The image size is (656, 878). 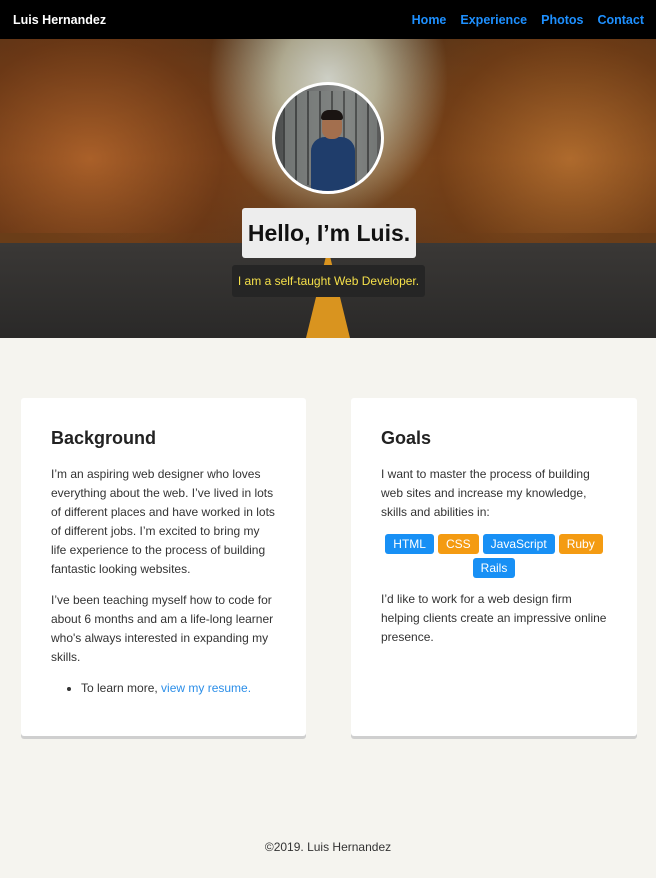 I want to click on nav-link-contact: Contact, so click(x=620, y=20).